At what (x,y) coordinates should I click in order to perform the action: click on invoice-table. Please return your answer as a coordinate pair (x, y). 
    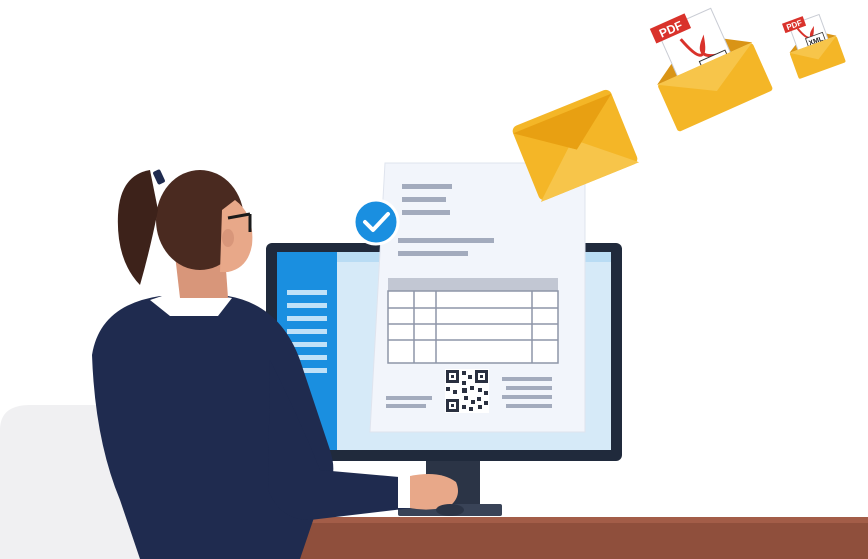
    Looking at the image, I should click on (473, 321).